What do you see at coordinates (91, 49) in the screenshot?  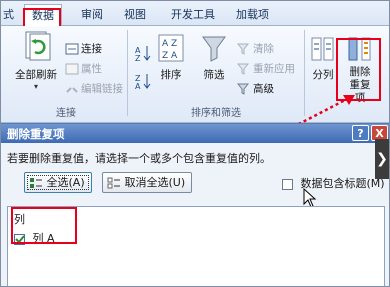 I see `connections-label: 连接` at bounding box center [91, 49].